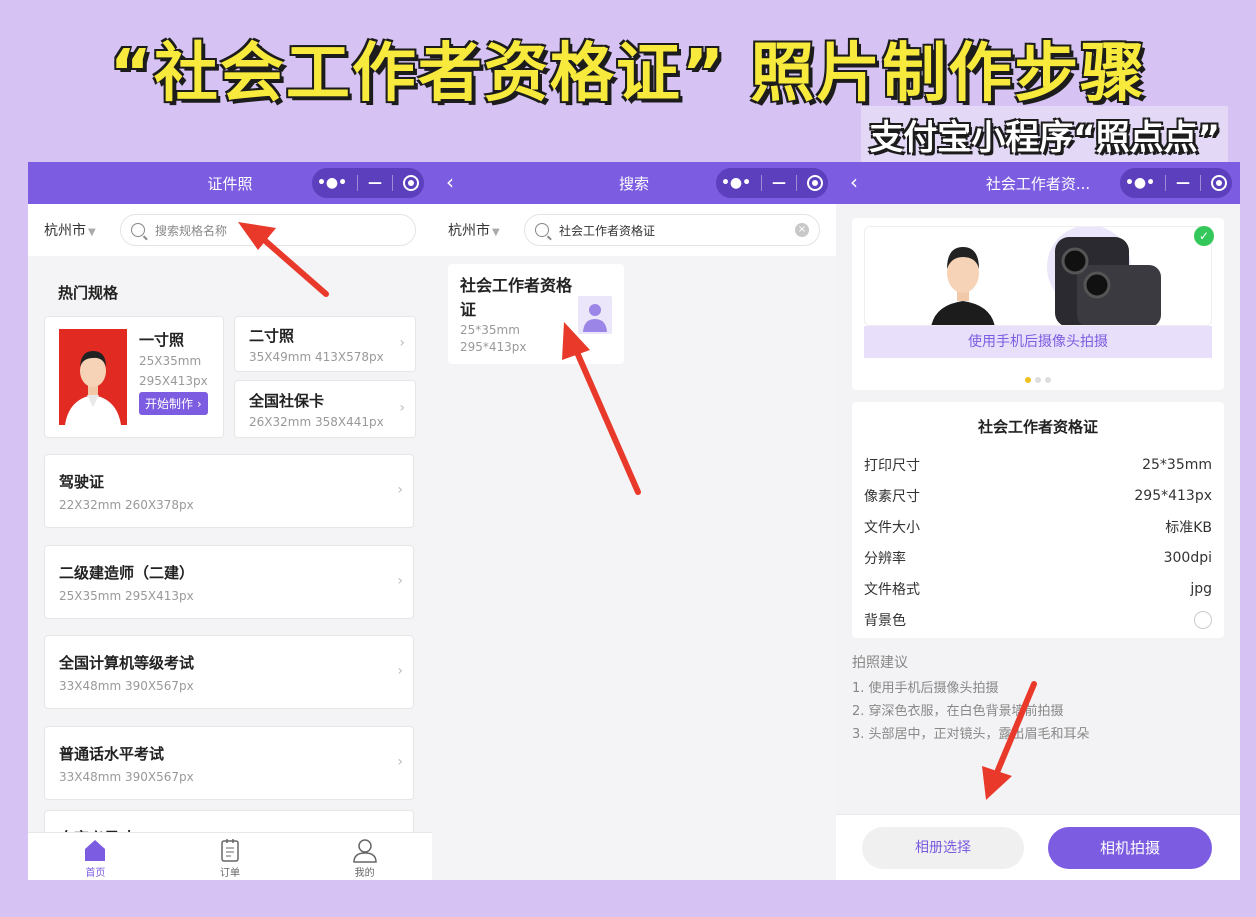 The image size is (1256, 917). I want to click on nav-bar: ‹ 社会工作者资... •●• —, so click(1038, 183).